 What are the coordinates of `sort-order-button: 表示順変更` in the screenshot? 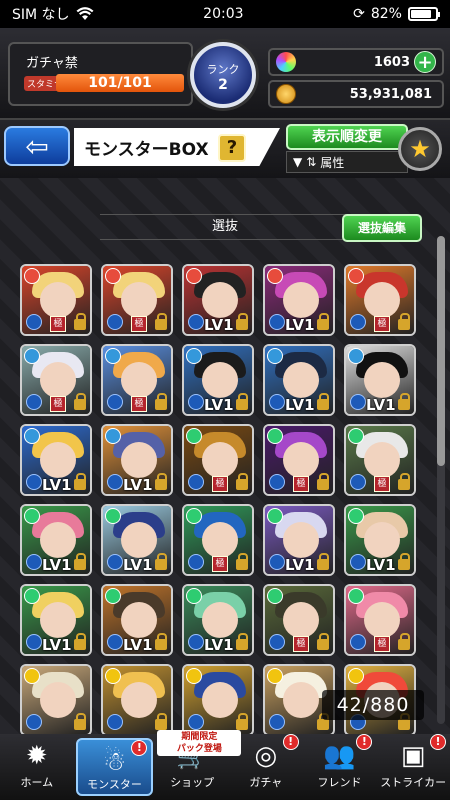 It's located at (347, 137).